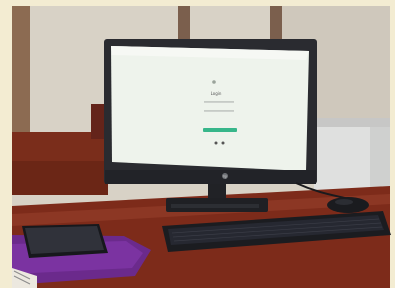 The height and width of the screenshot is (288, 395). I want to click on monitor-base-highlight, so click(215, 206).